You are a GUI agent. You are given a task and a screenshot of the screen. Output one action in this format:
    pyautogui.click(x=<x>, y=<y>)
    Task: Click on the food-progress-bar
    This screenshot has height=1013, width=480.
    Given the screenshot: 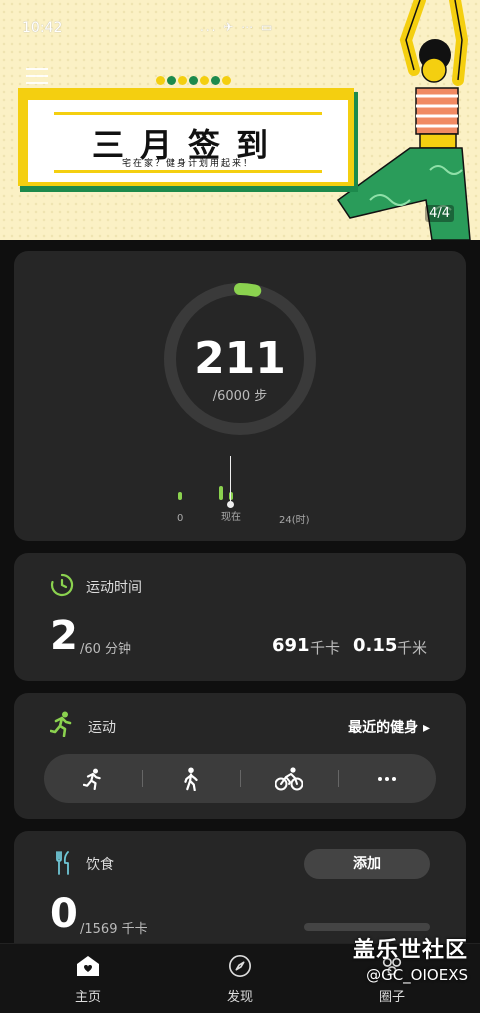 What is the action you would take?
    pyautogui.click(x=367, y=927)
    